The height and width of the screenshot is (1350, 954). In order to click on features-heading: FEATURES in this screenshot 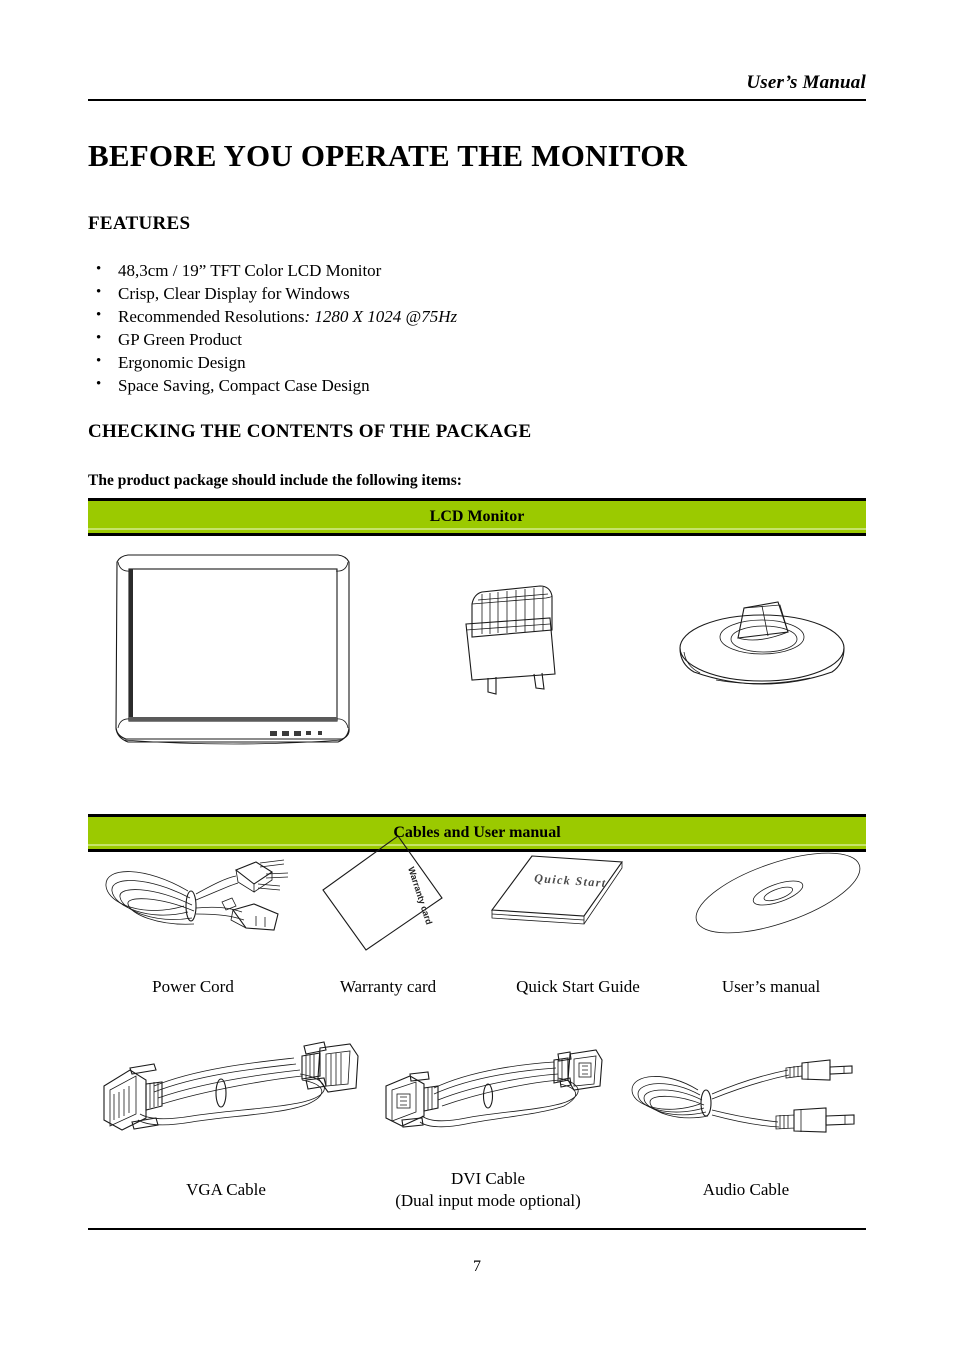, I will do `click(139, 223)`.